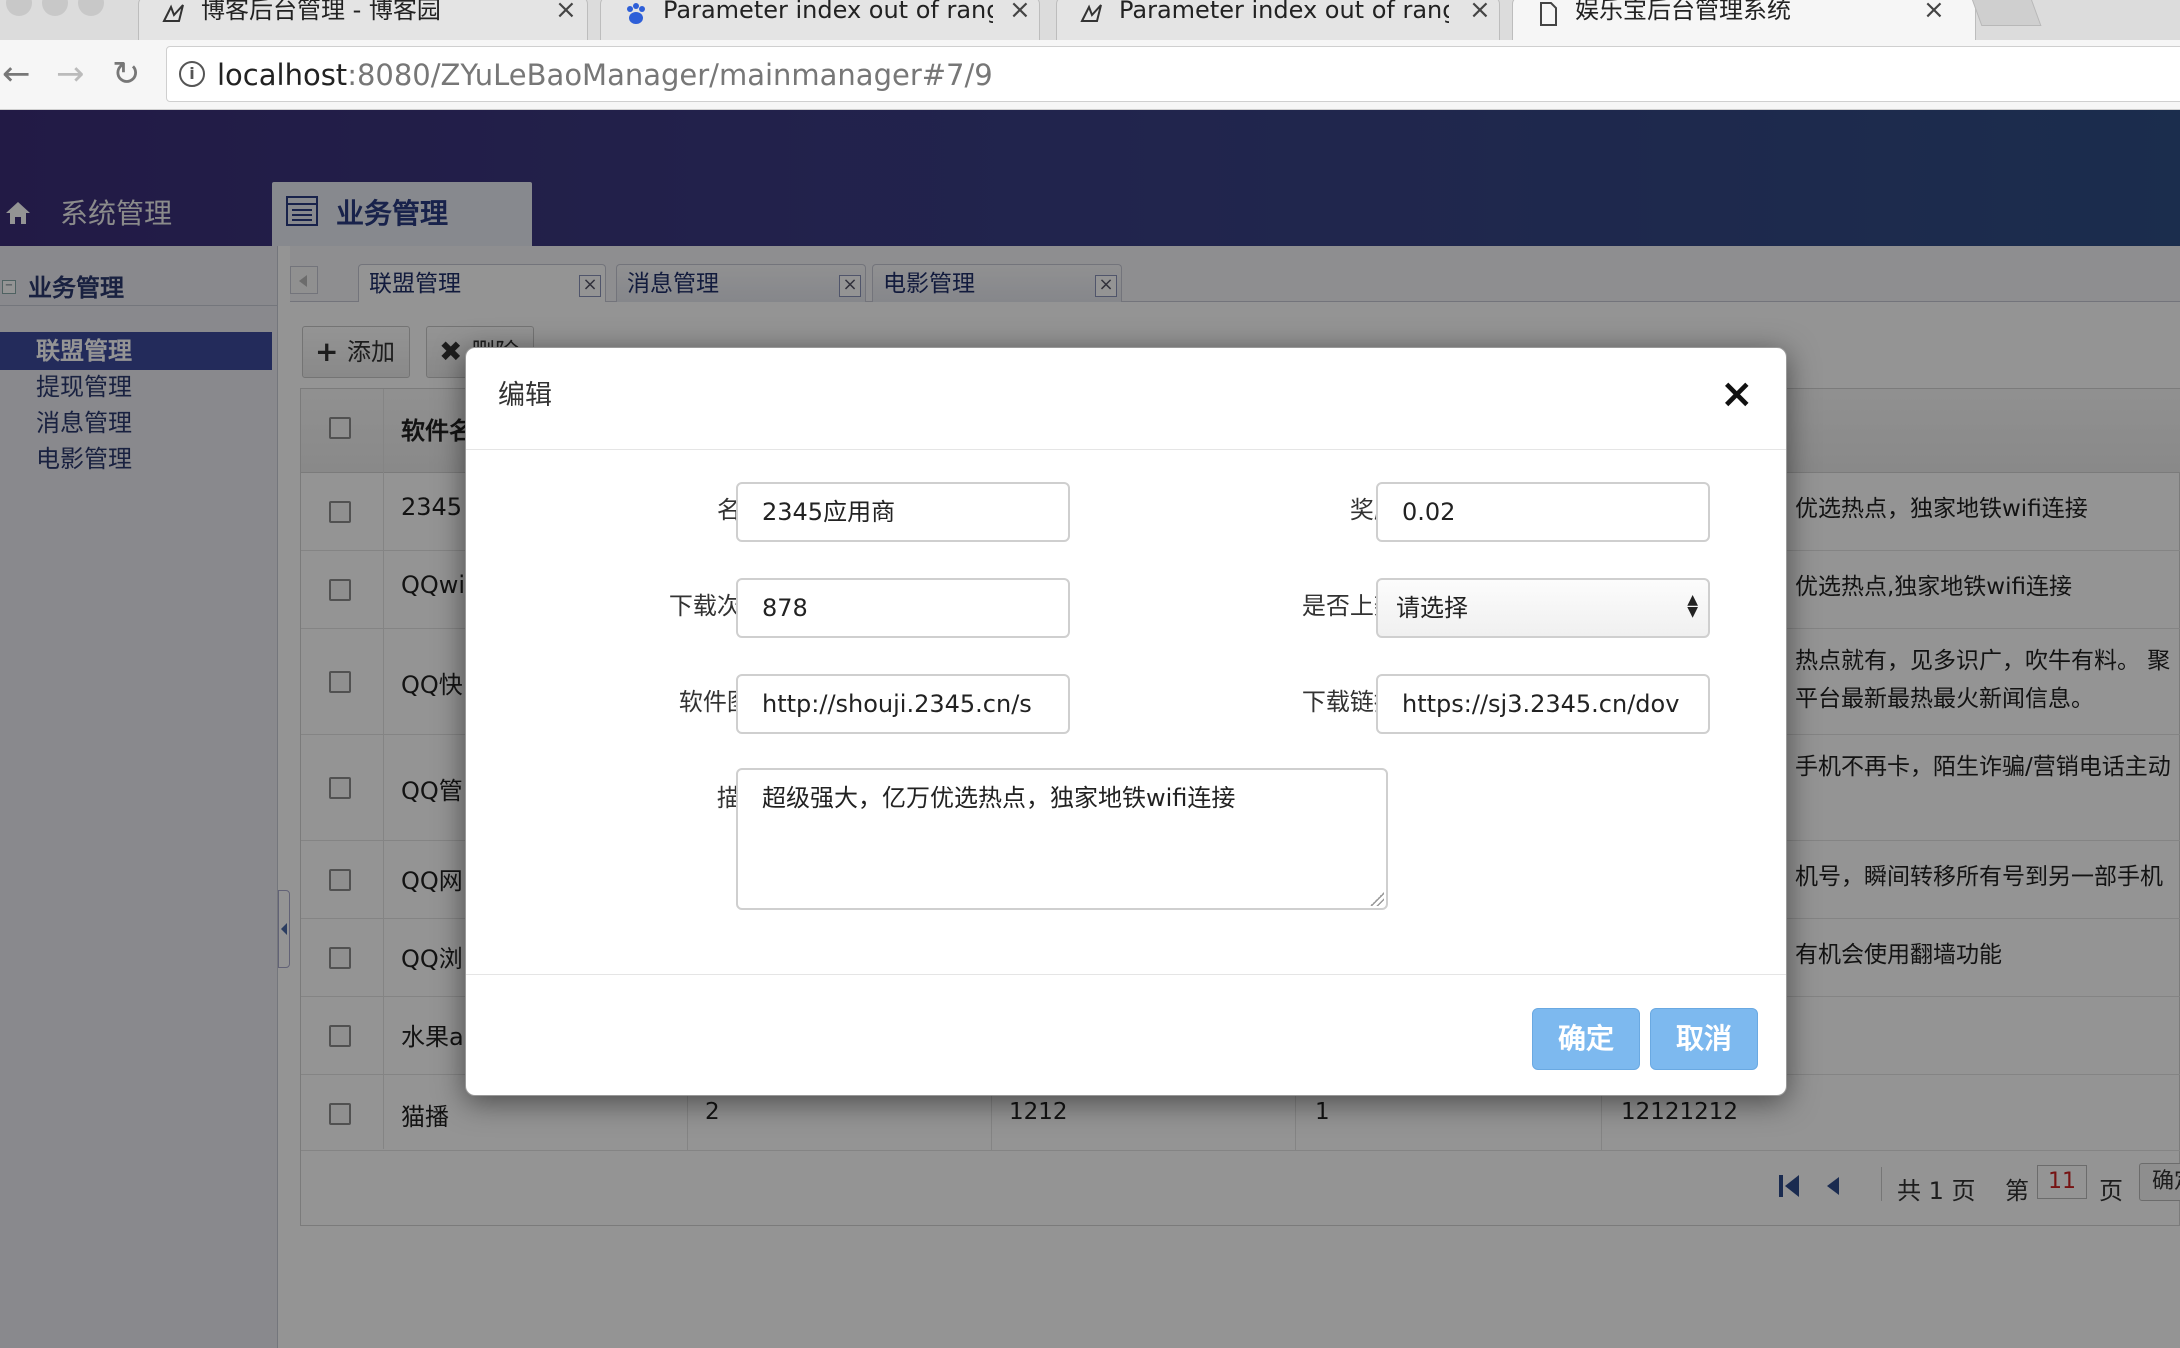 The height and width of the screenshot is (1348, 2180). What do you see at coordinates (903, 512) in the screenshot?
I see `name-input: 2345应用商` at bounding box center [903, 512].